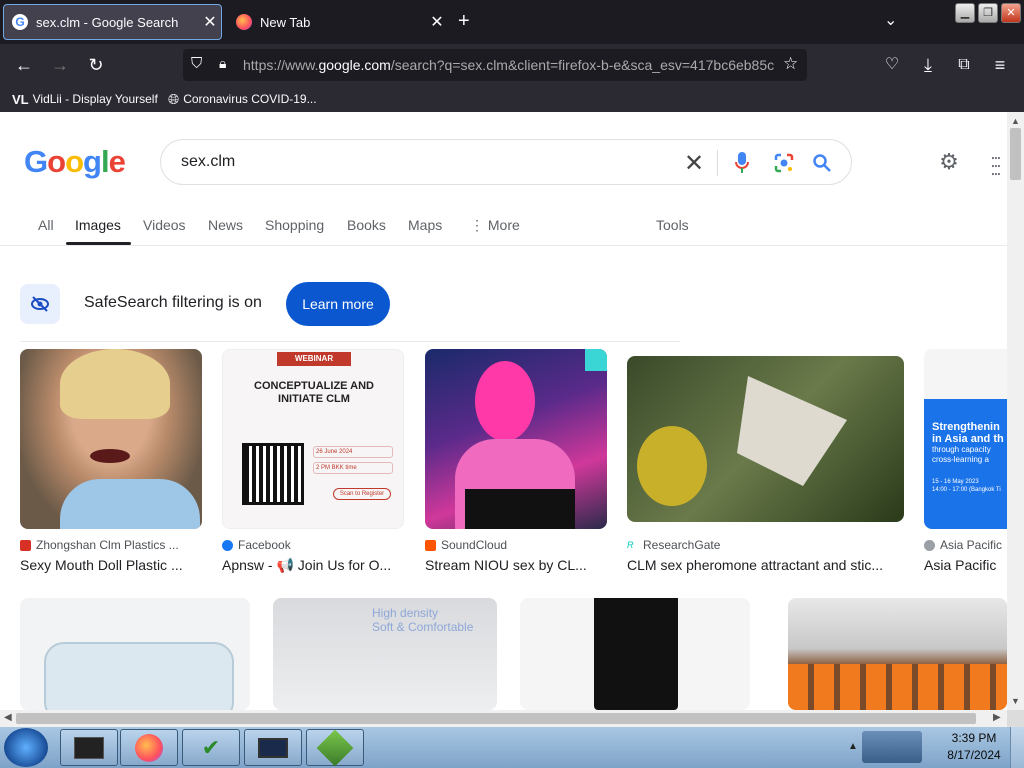  What do you see at coordinates (965, 565) in the screenshot?
I see `result-caption: Asia Pacific` at bounding box center [965, 565].